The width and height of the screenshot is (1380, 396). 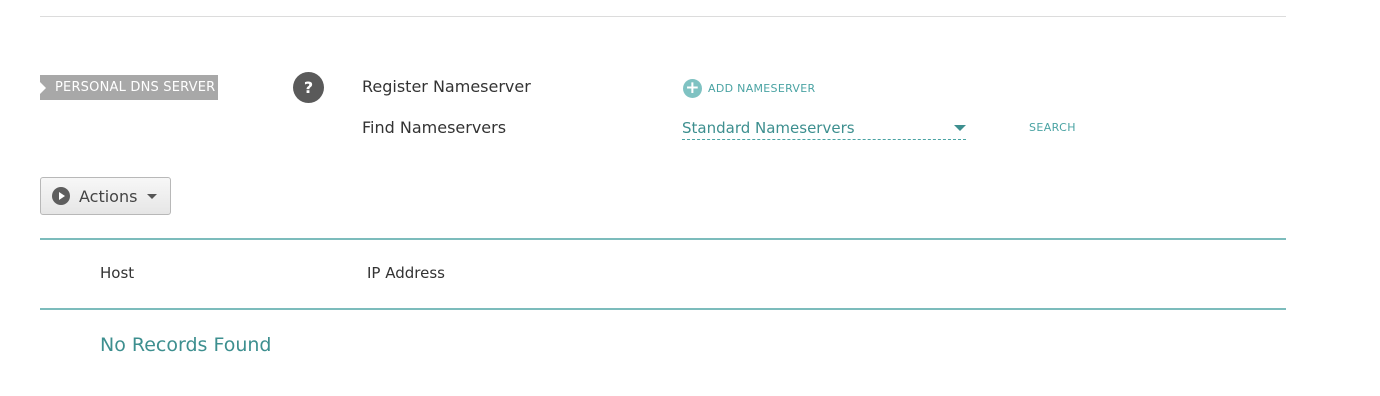 What do you see at coordinates (43, 88) in the screenshot?
I see `tag-notch` at bounding box center [43, 88].